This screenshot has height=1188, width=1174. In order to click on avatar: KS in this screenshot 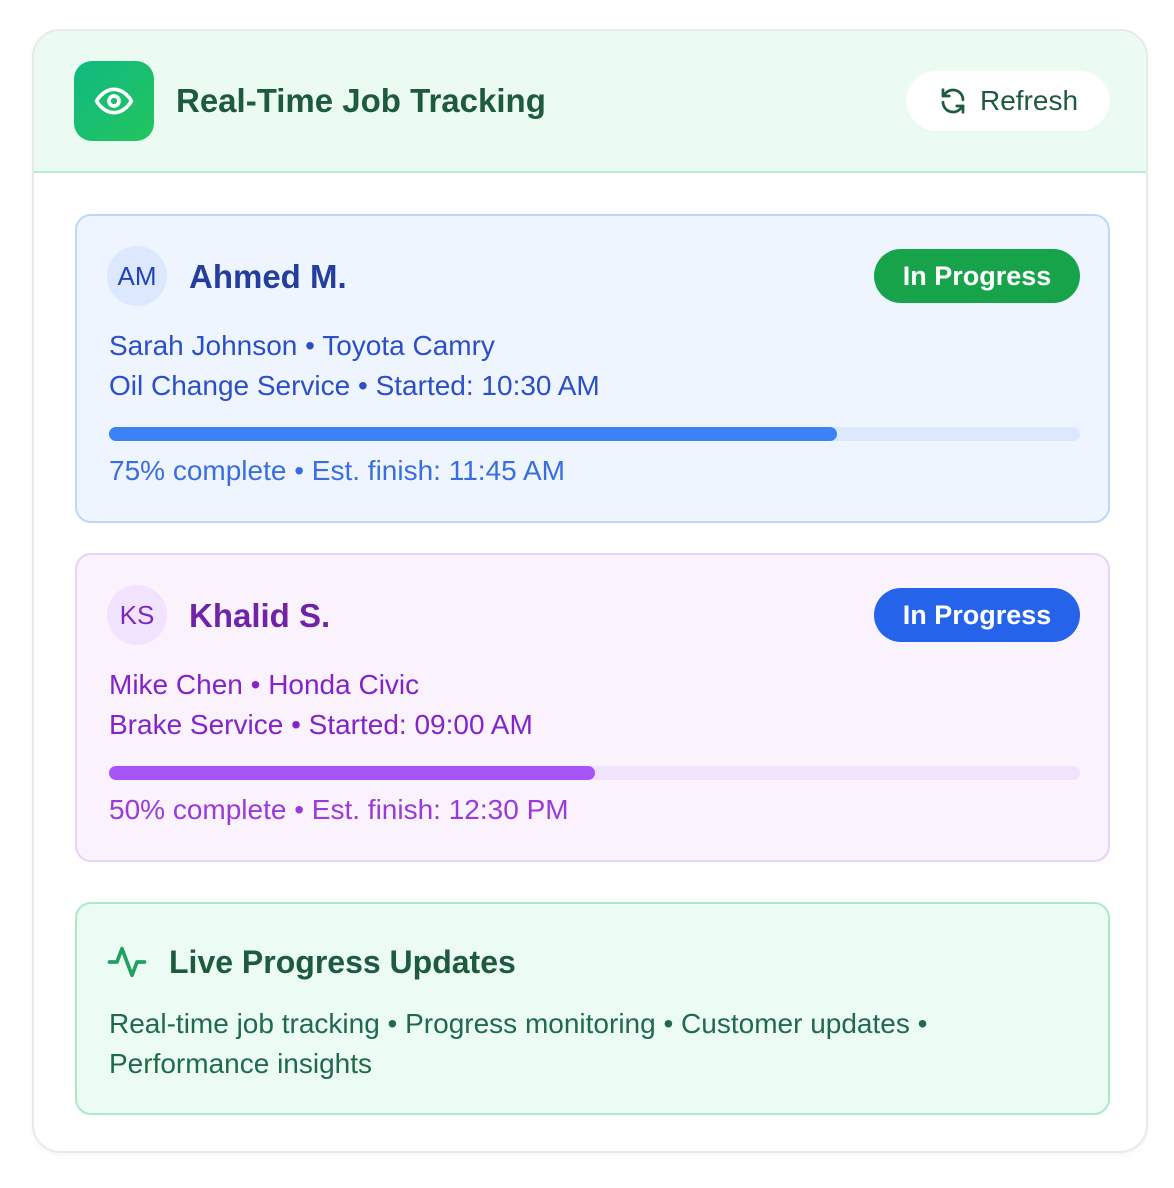, I will do `click(137, 615)`.